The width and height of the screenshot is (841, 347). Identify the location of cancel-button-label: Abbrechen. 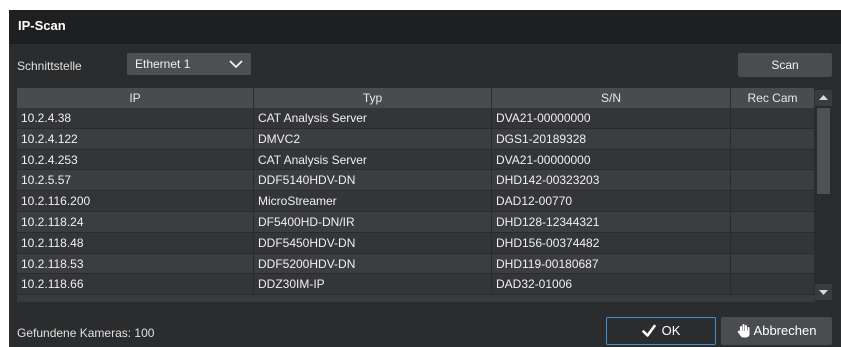
(785, 330).